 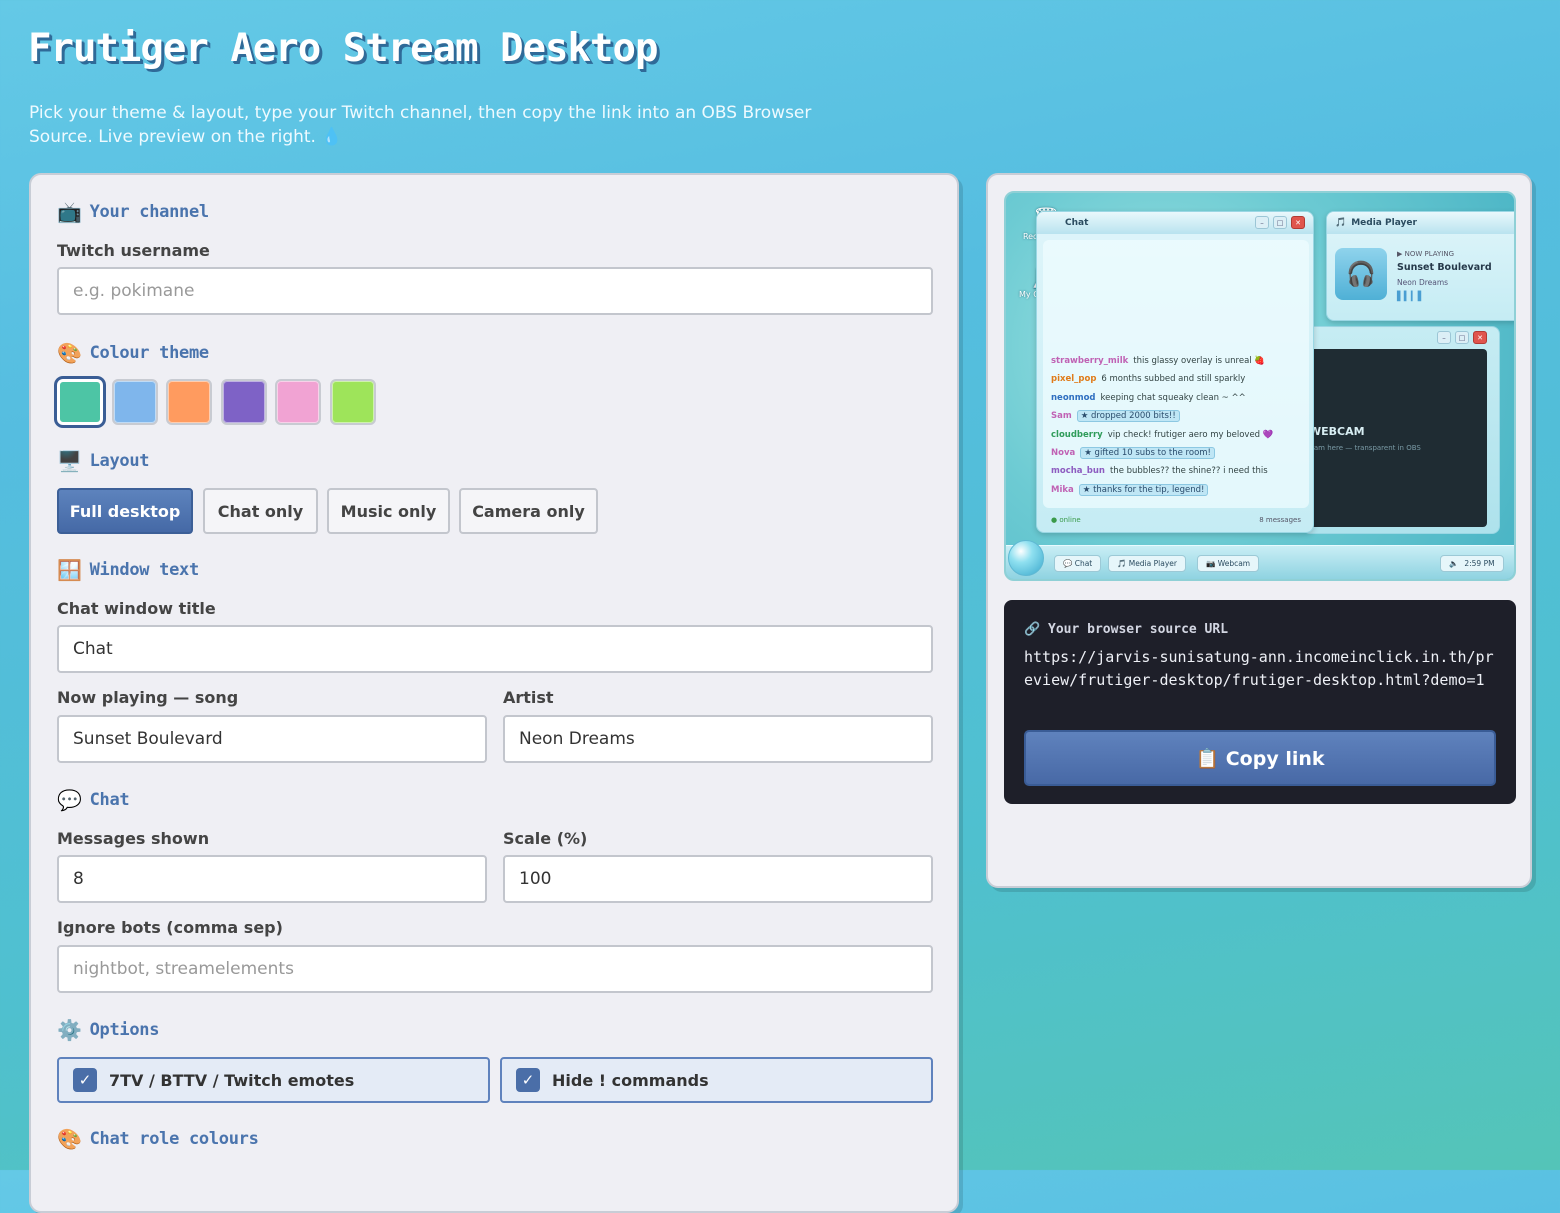 I want to click on messages-shown-label: Messages shown, so click(x=133, y=838).